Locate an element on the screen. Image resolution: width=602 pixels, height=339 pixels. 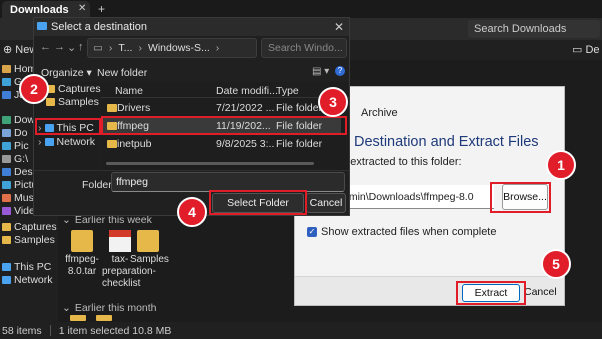
step-badge-4: 4 is located at coordinates (192, 212).